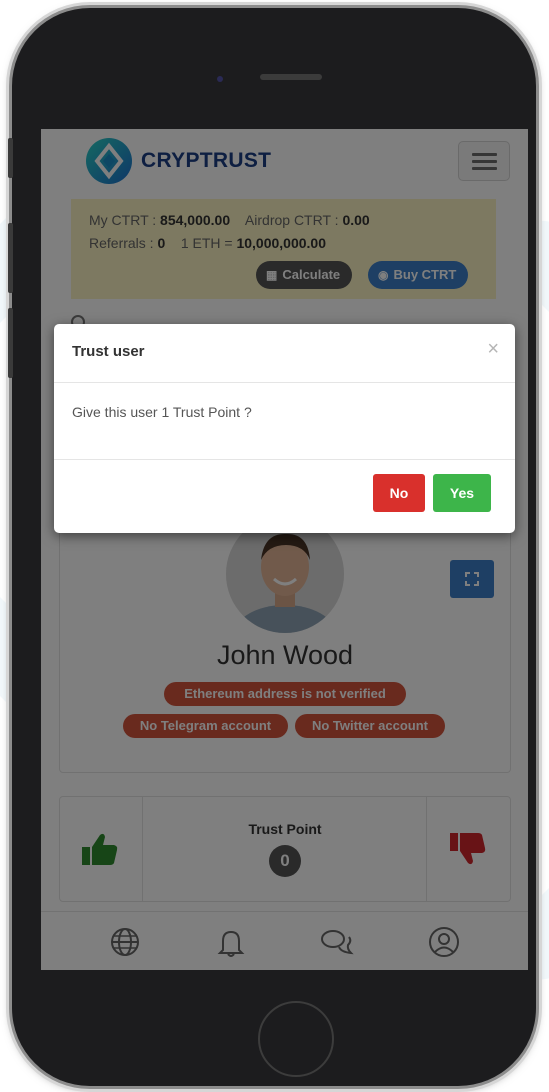  I want to click on front-camera, so click(220, 79).